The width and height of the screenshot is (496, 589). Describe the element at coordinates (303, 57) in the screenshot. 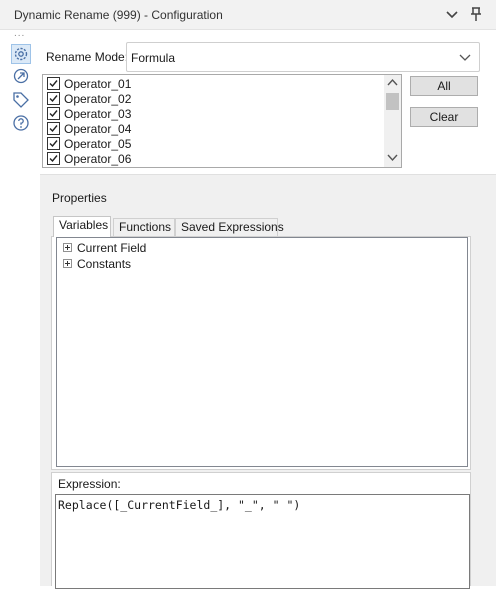

I see `rename-mode-select: Formula` at that location.